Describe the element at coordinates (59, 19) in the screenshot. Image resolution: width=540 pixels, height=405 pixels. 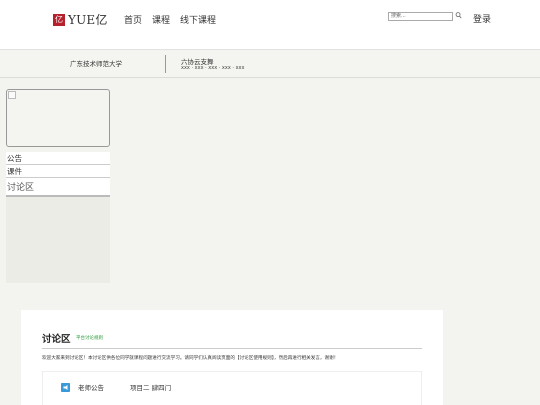
I see `logo-mark-icon: 亿` at that location.